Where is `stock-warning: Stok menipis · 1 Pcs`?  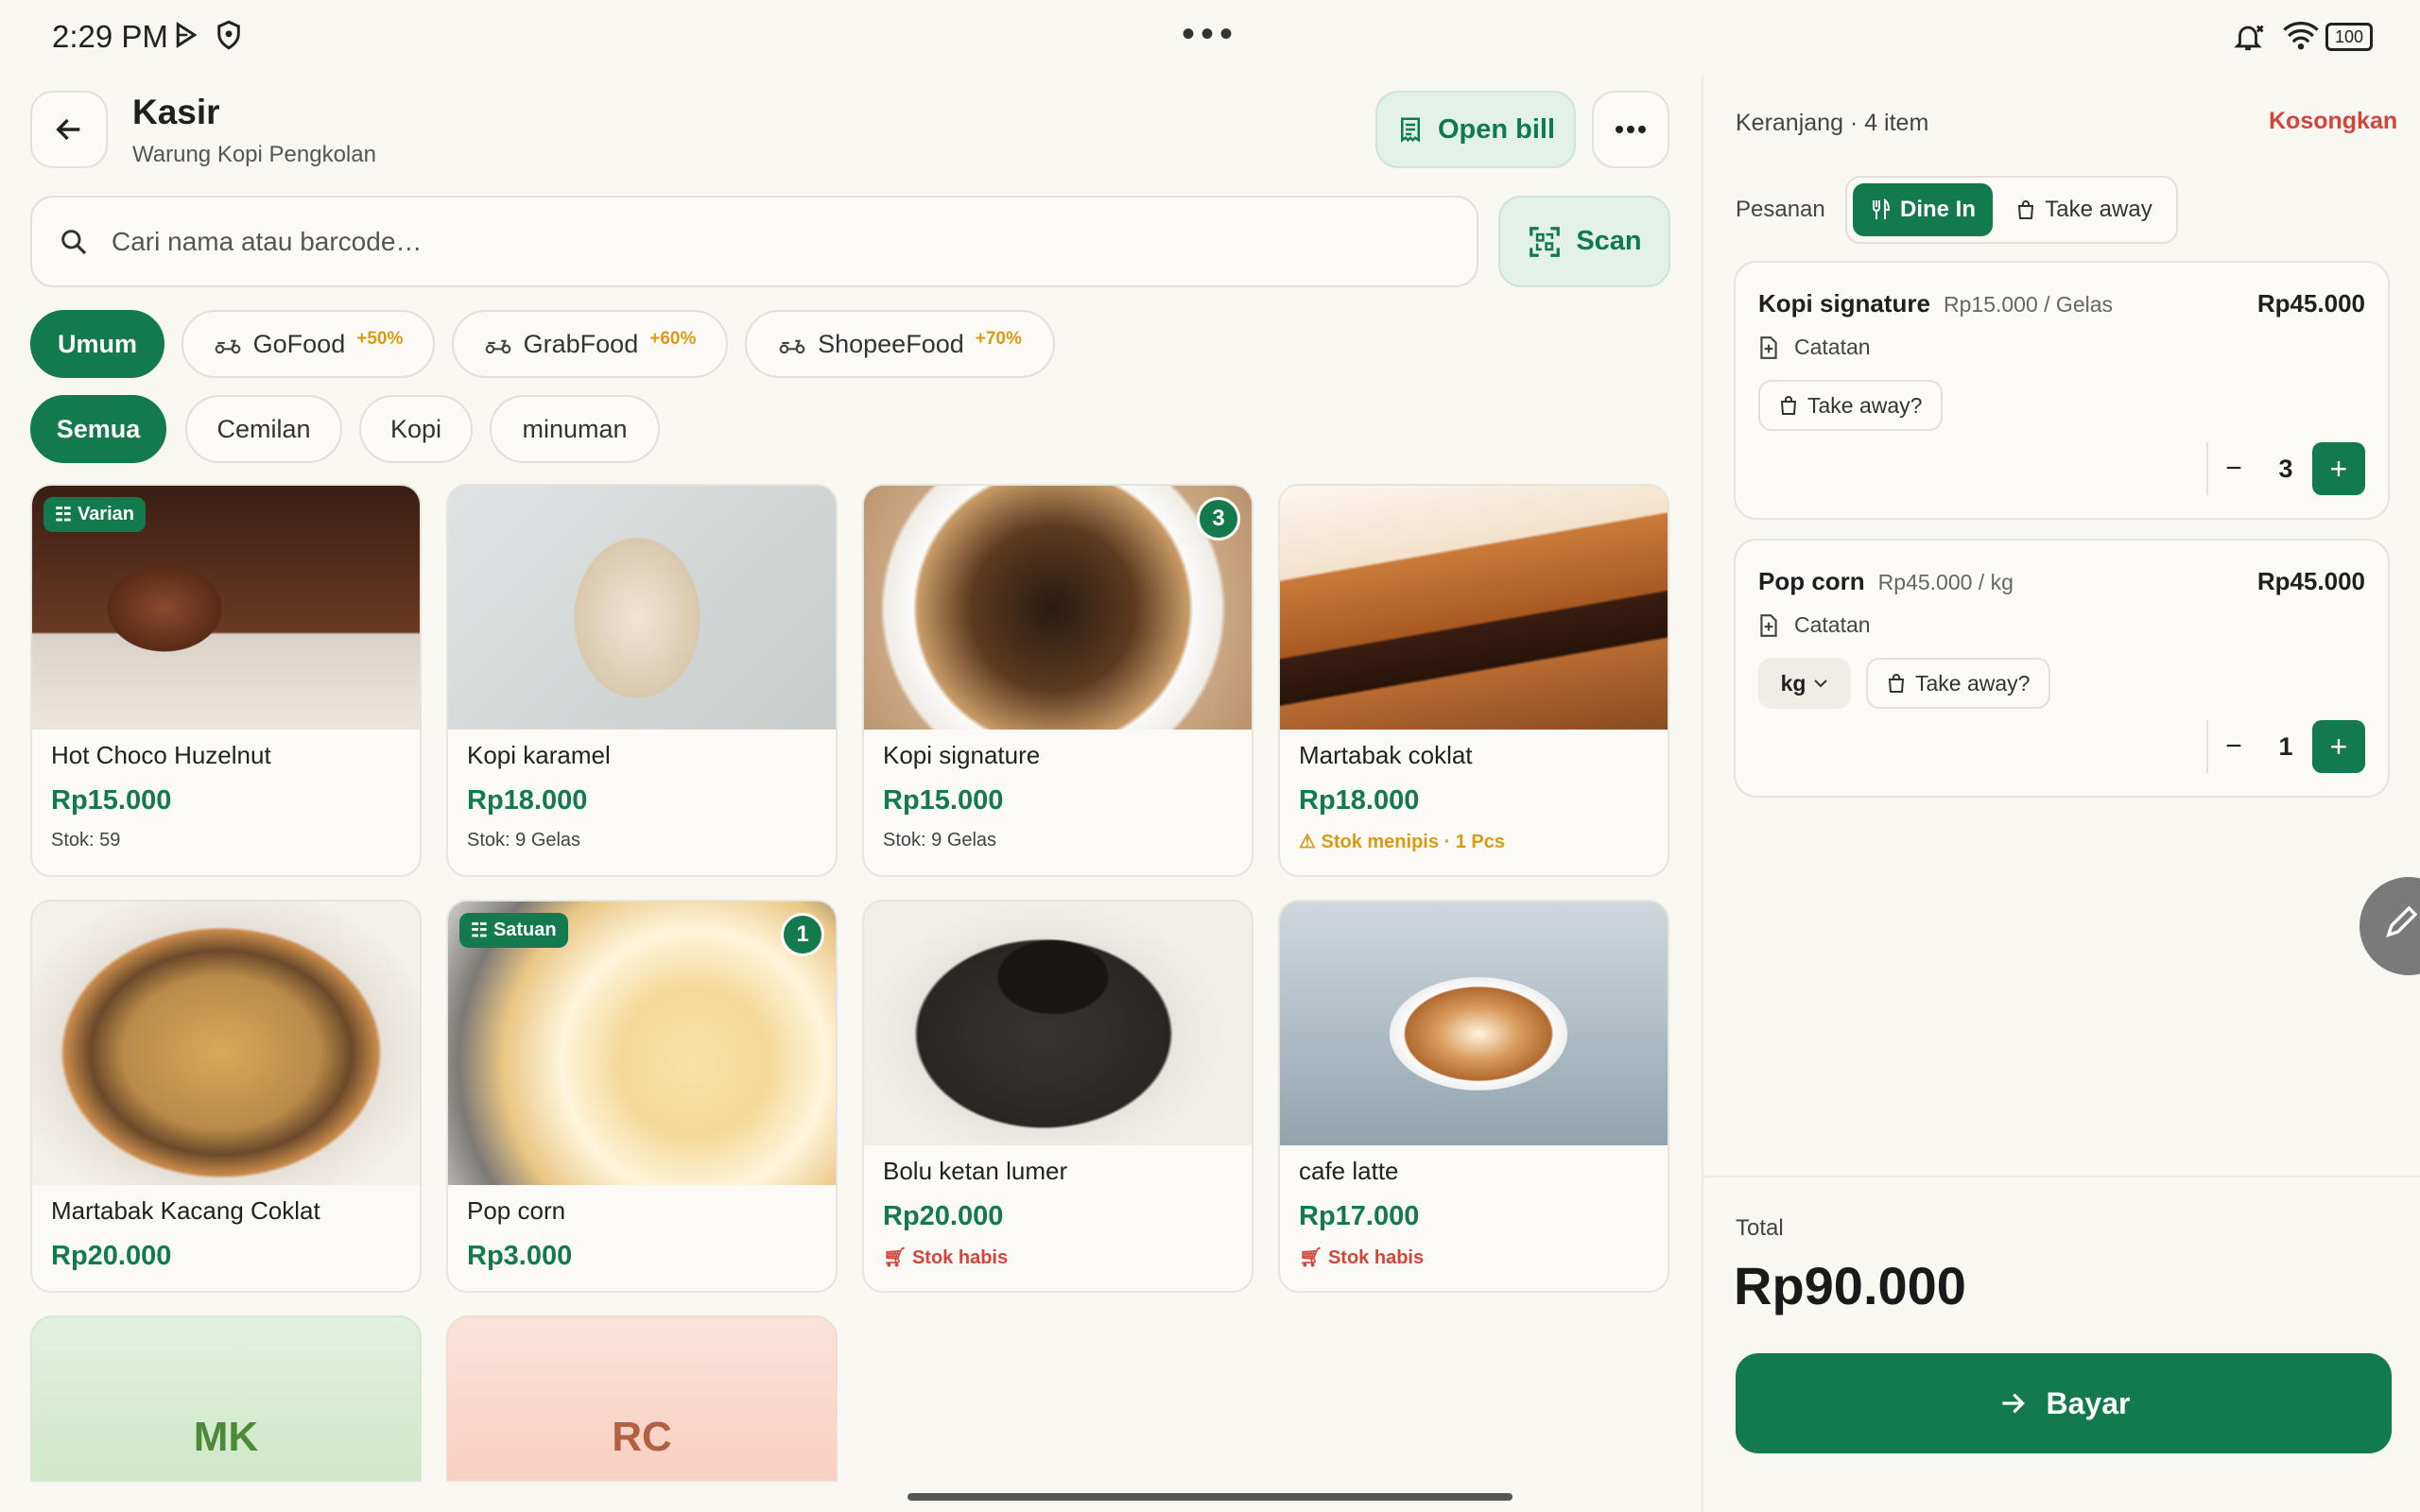
stock-warning: Stok menipis · 1 Pcs is located at coordinates (1413, 842).